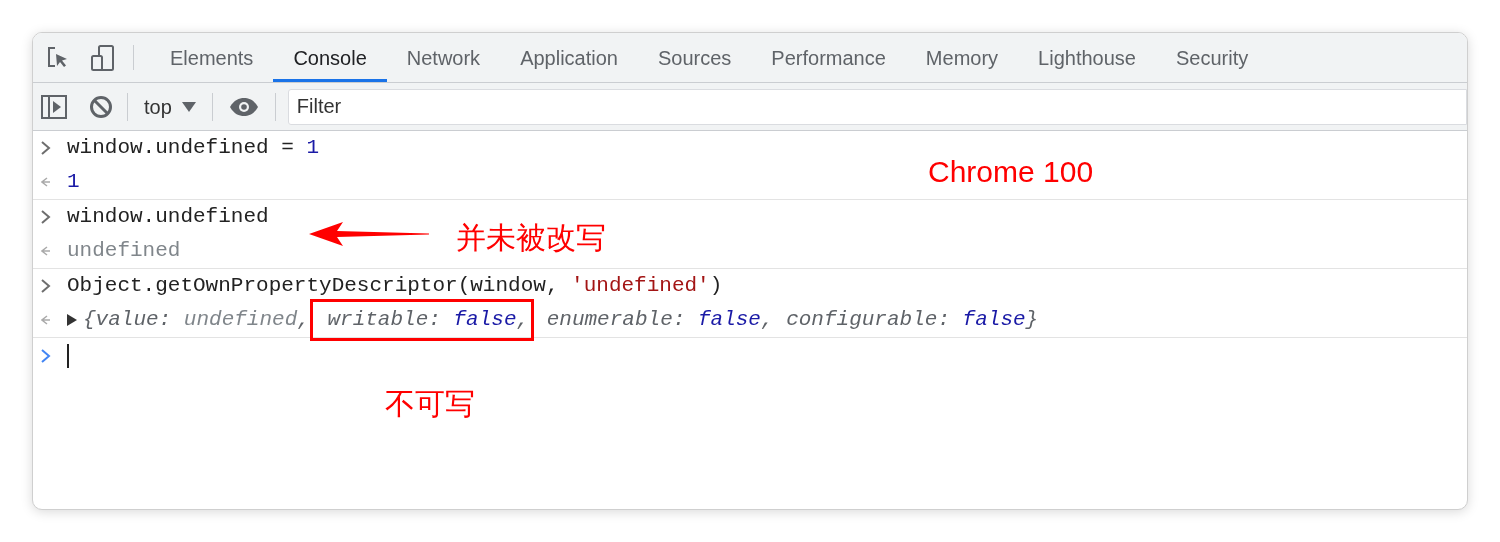 The width and height of the screenshot is (1500, 542). I want to click on command-text: Object.getOwnPropertyDescriptor(window, 'undefined'), so click(395, 286).